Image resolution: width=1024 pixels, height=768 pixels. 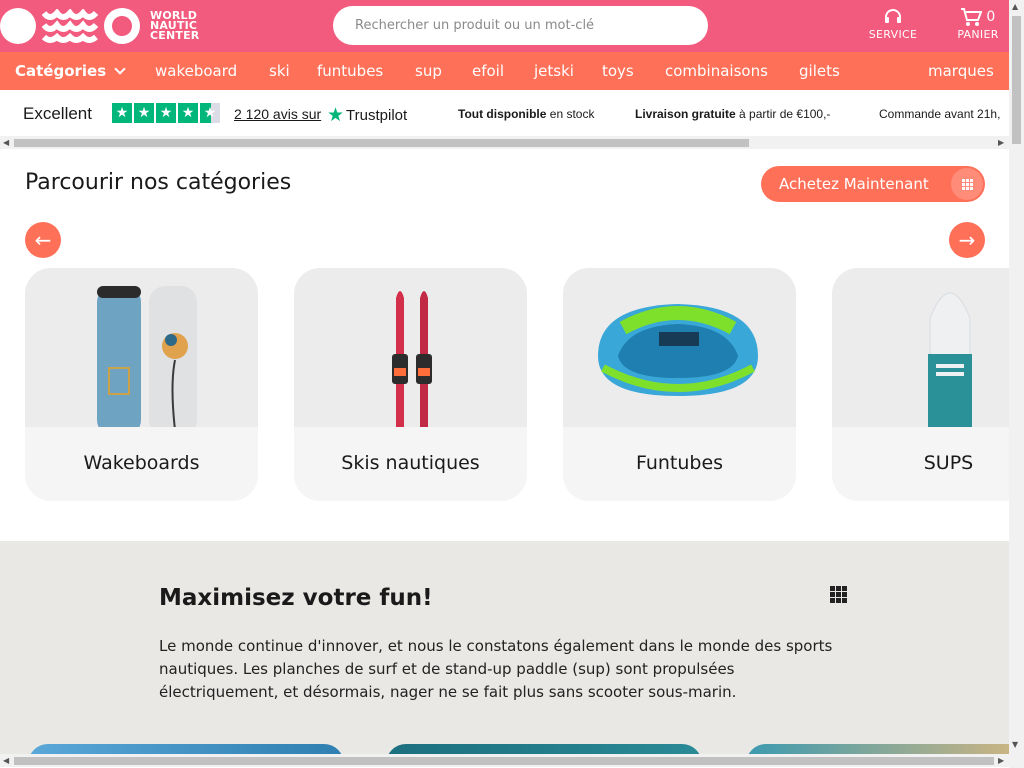 I want to click on usp-shipping: Livraison gratuite à partir de €100,-, so click(x=732, y=114).